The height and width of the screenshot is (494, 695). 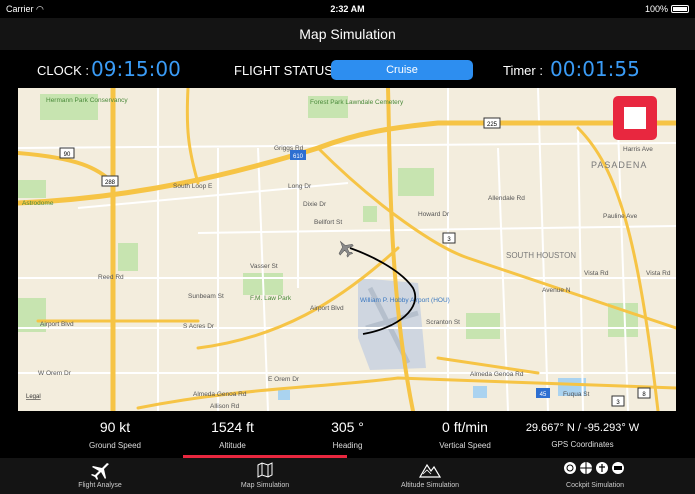 I want to click on tab-altitude-simulation: Altitude Simulation, so click(x=430, y=475).